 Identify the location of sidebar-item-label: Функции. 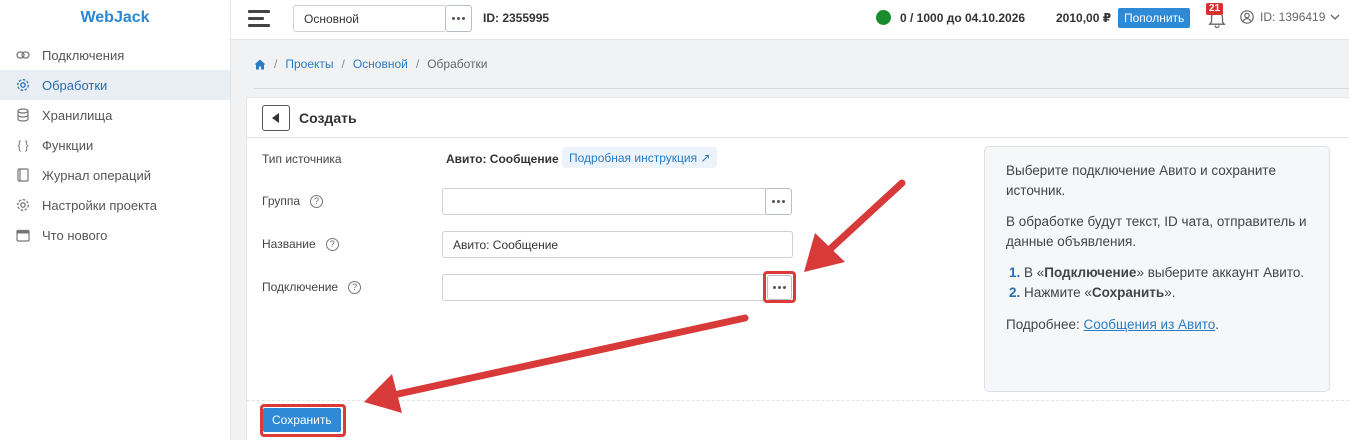
(68, 145).